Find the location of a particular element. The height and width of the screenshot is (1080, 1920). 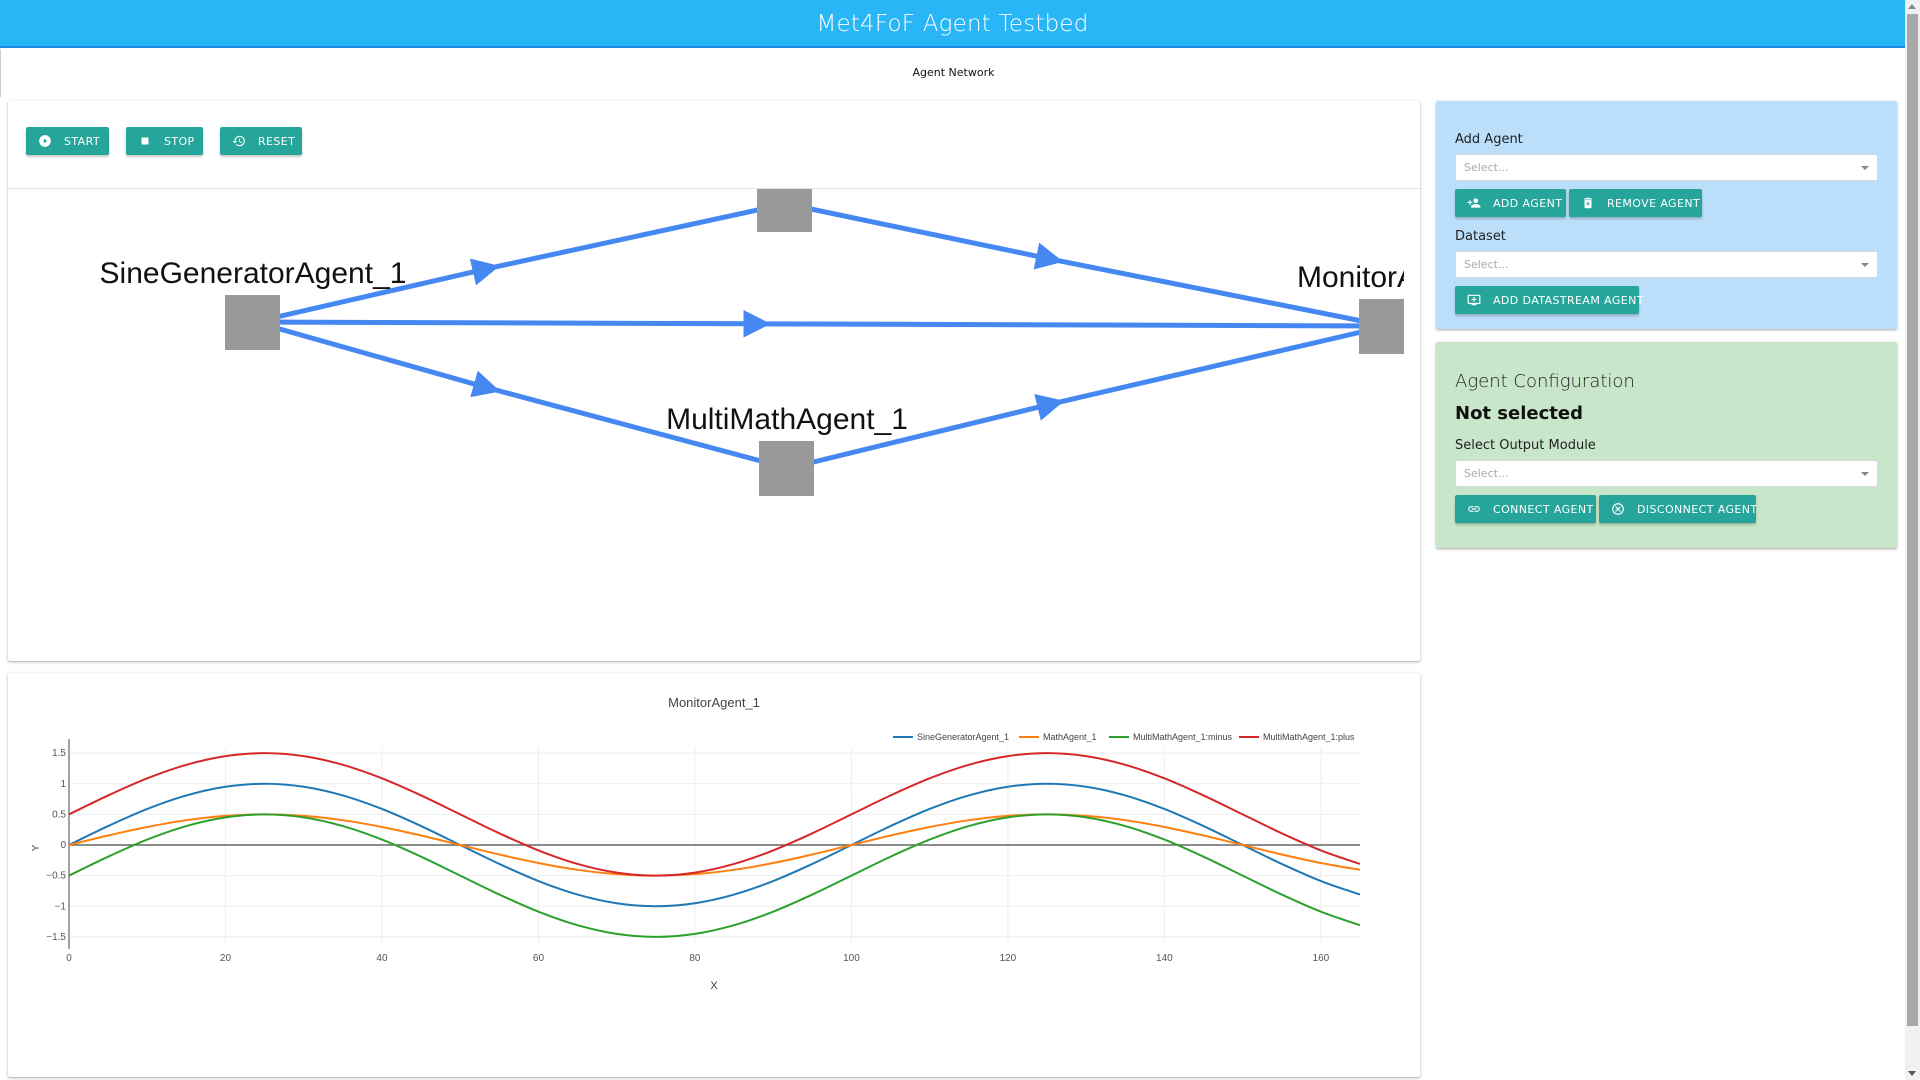

page-scrollbar is located at coordinates (1912, 540).